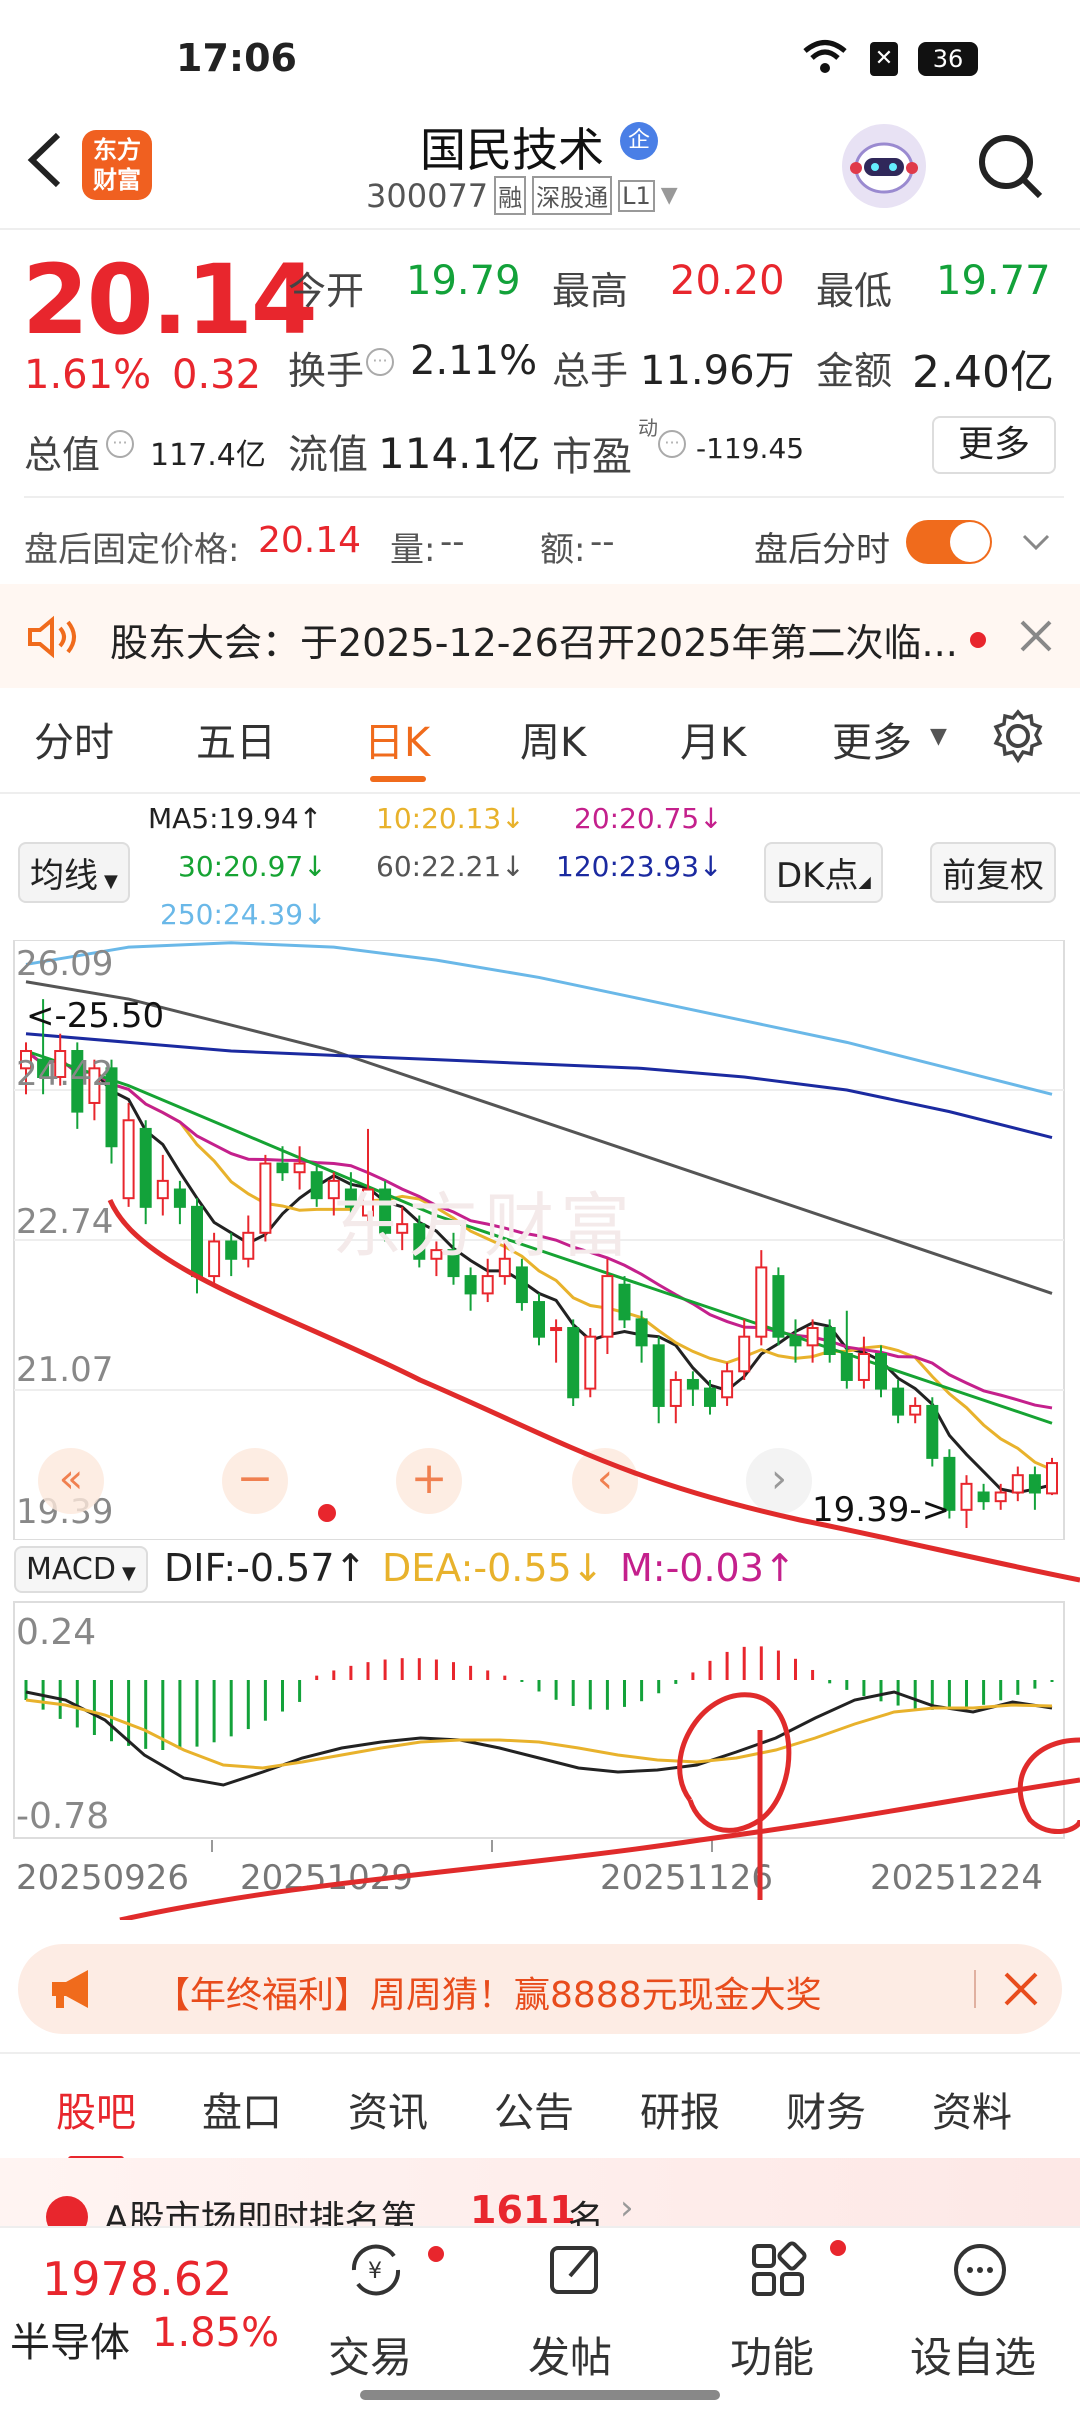  What do you see at coordinates (459, 453) in the screenshot?
I see `float-value: 114.1亿` at bounding box center [459, 453].